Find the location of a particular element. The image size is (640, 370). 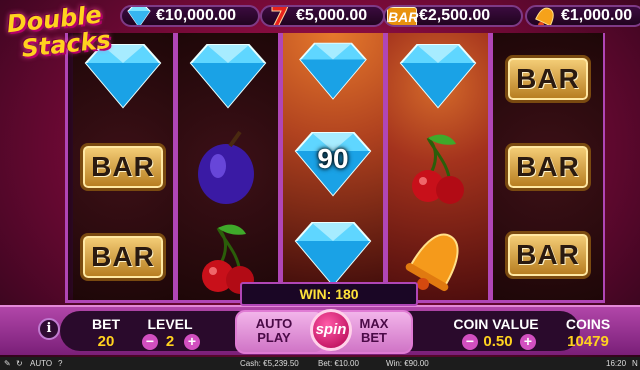

jackpot-bell: €1,000.00 is located at coordinates (582, 16).